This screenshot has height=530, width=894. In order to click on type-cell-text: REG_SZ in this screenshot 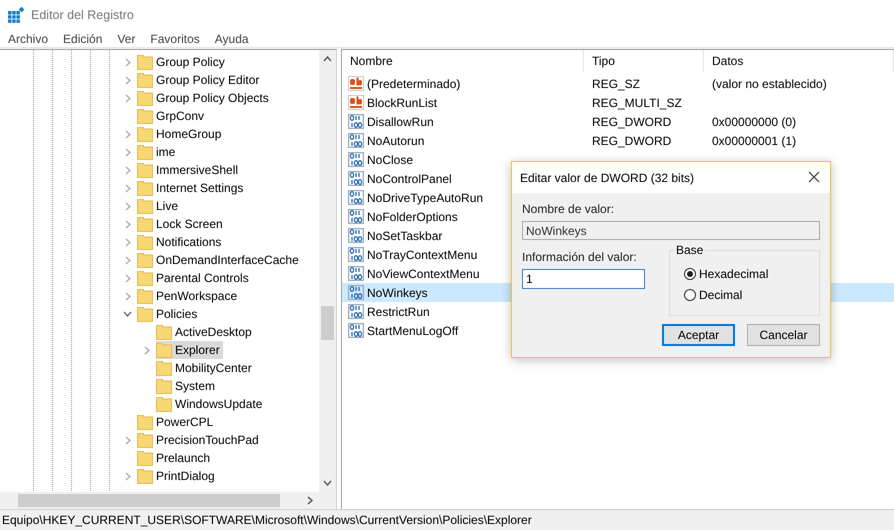, I will do `click(616, 83)`.